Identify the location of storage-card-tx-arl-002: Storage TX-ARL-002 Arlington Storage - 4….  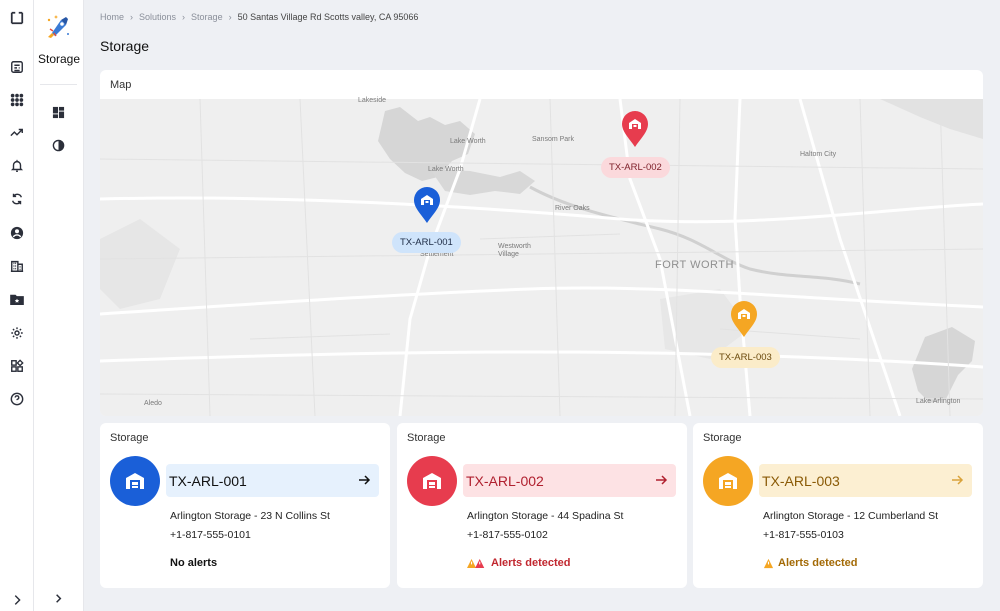
(542, 505).